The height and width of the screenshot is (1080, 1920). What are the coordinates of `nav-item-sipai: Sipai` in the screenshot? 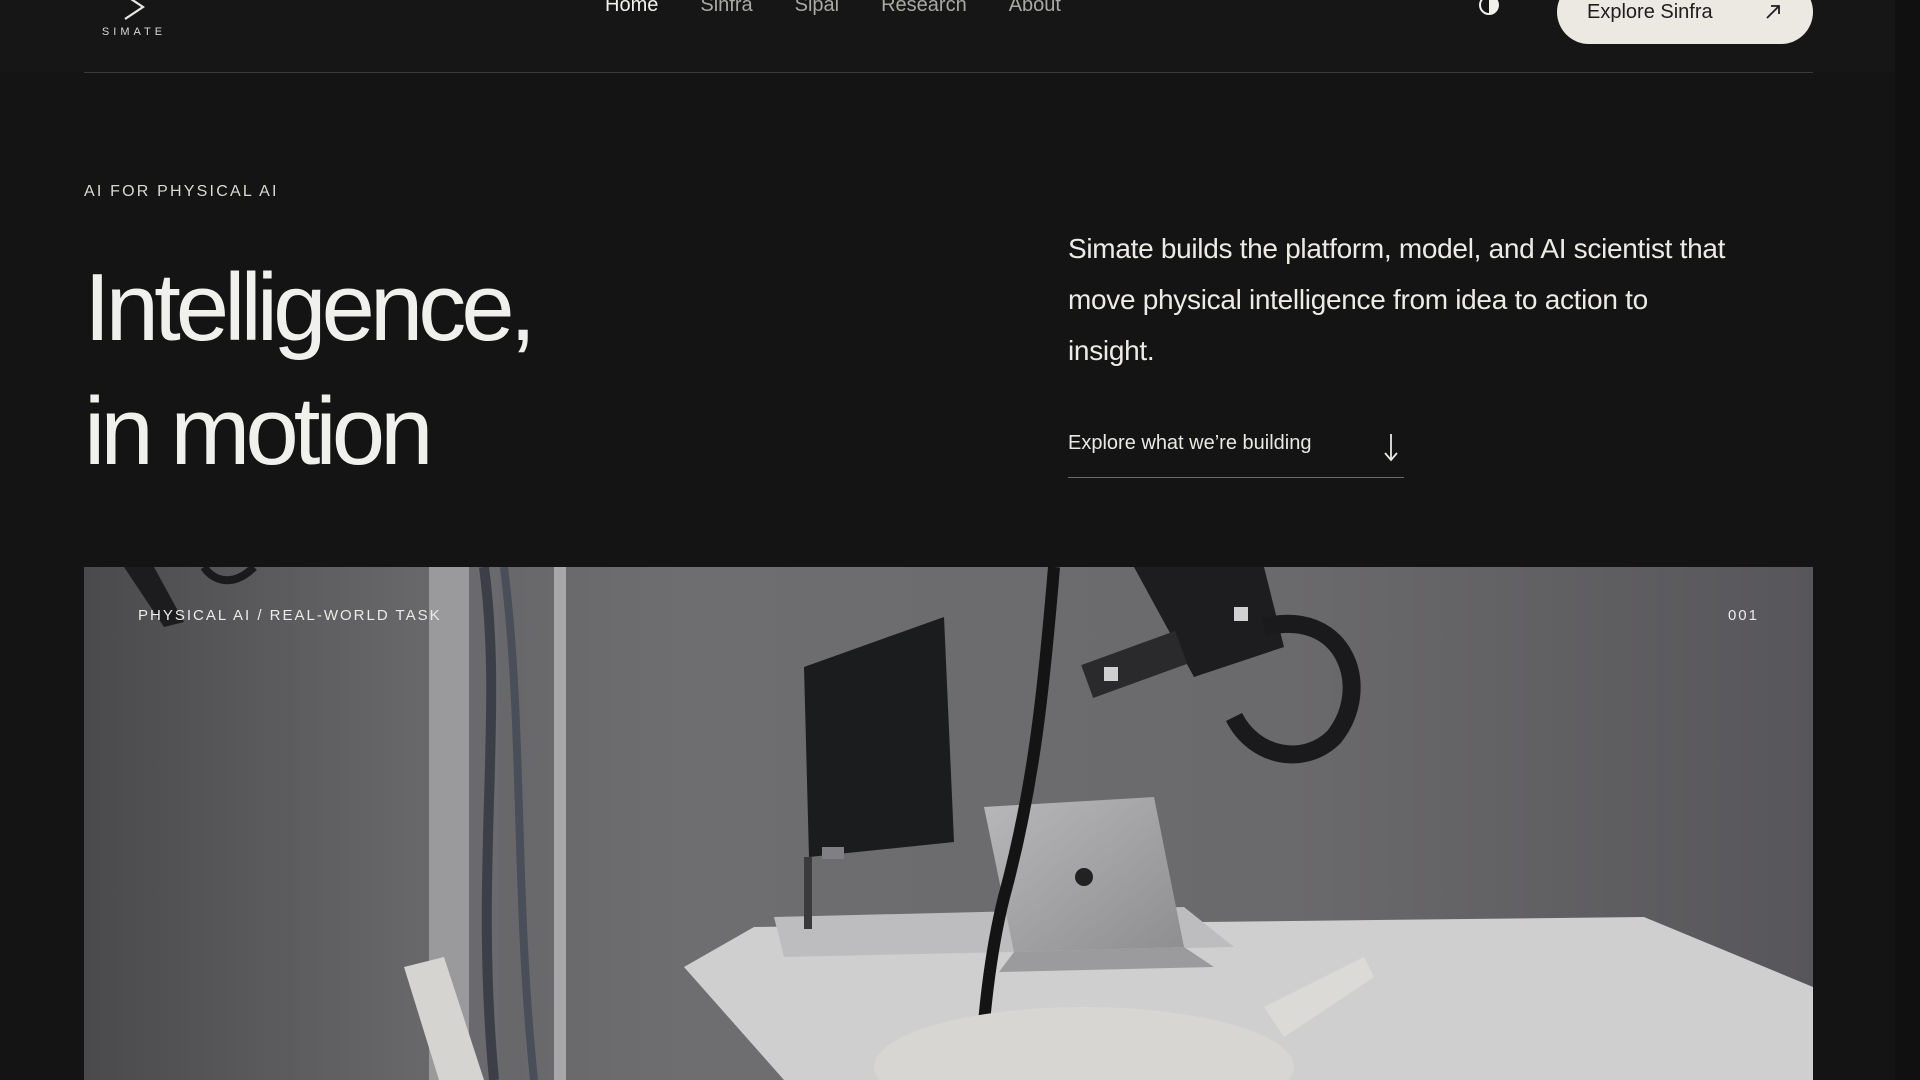 It's located at (817, 8).